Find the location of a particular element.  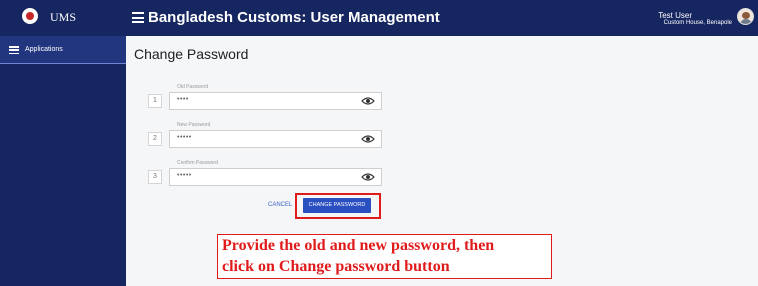

old-password-label: Old Password is located at coordinates (193, 87).